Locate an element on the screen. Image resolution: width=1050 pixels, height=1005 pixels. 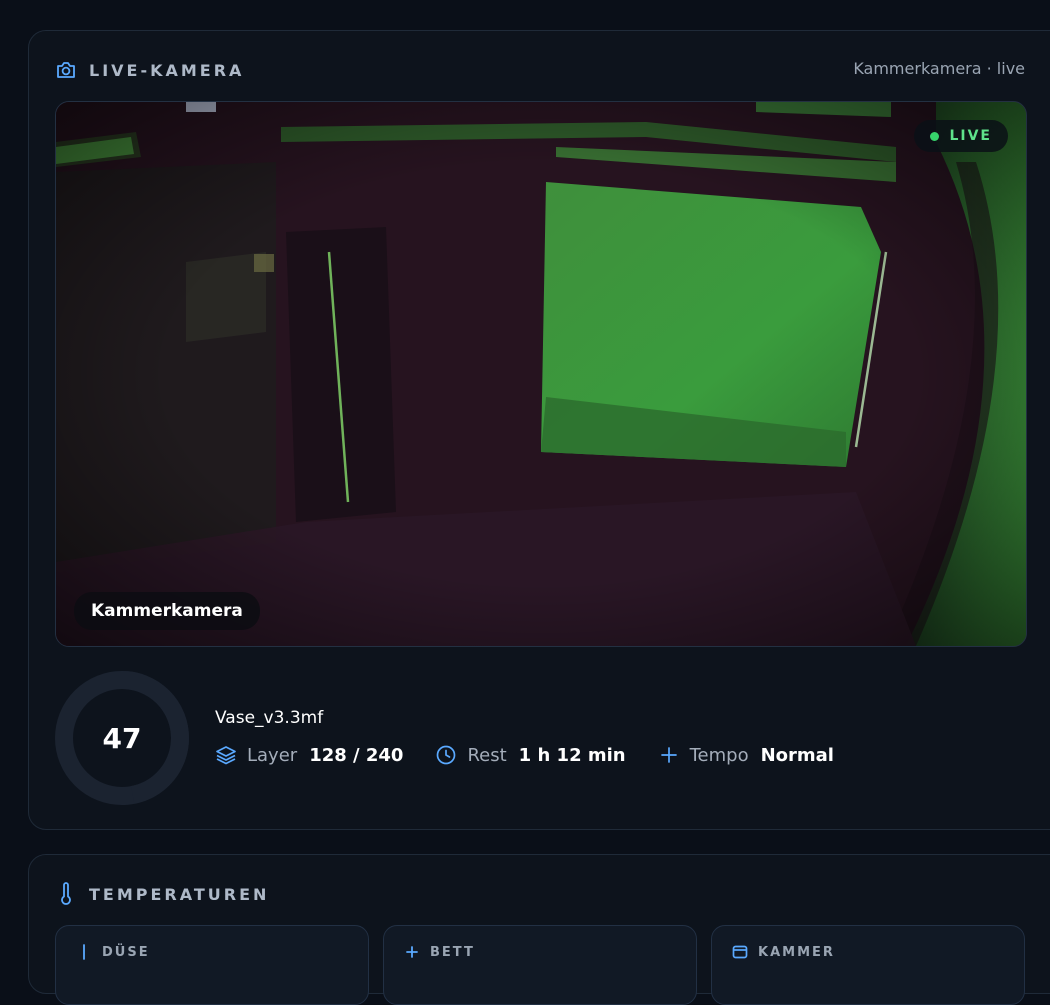
clock-icon is located at coordinates (446, 755).